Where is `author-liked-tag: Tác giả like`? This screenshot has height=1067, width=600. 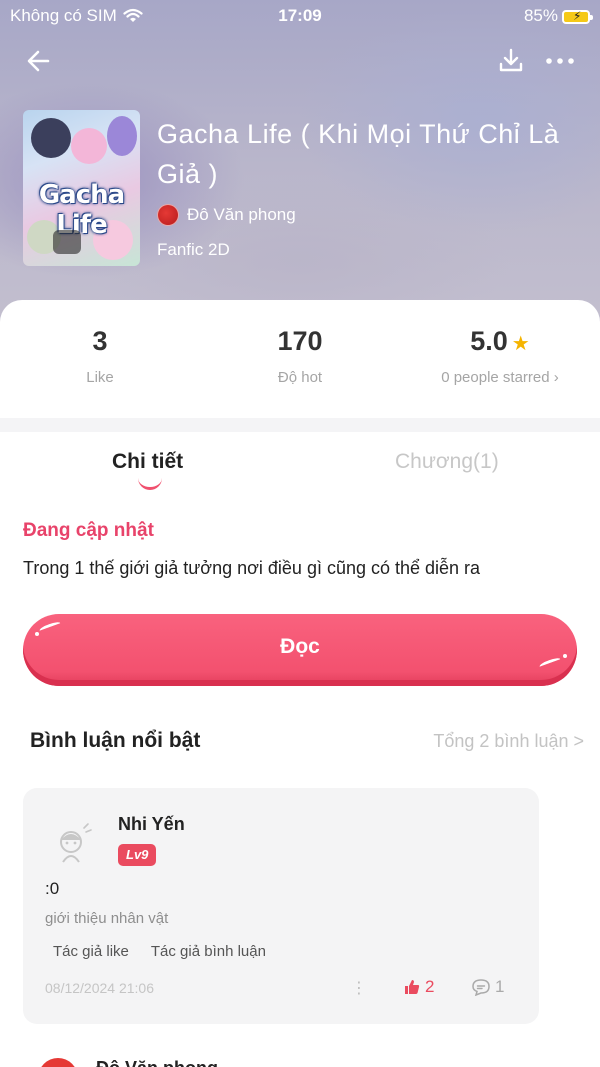 author-liked-tag: Tác giả like is located at coordinates (91, 951).